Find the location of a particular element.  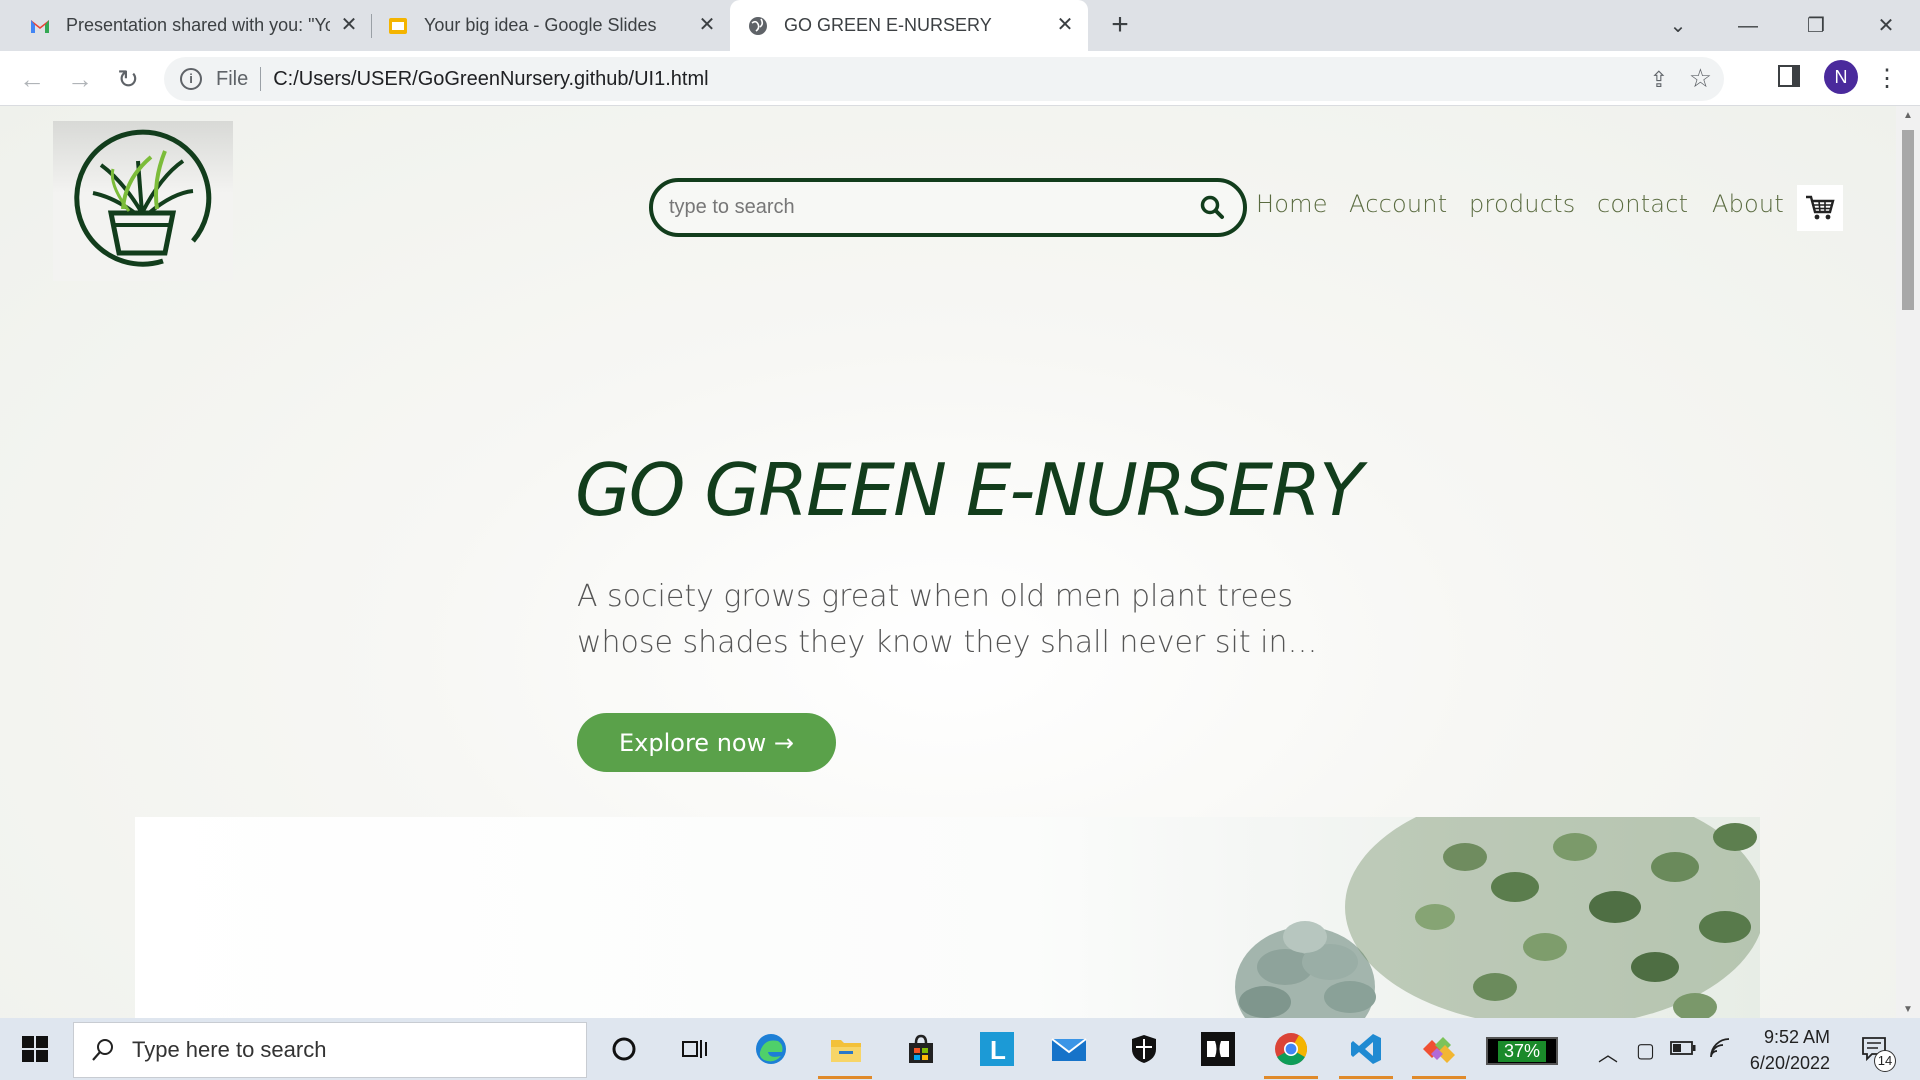

cortana-icon is located at coordinates (624, 1049).